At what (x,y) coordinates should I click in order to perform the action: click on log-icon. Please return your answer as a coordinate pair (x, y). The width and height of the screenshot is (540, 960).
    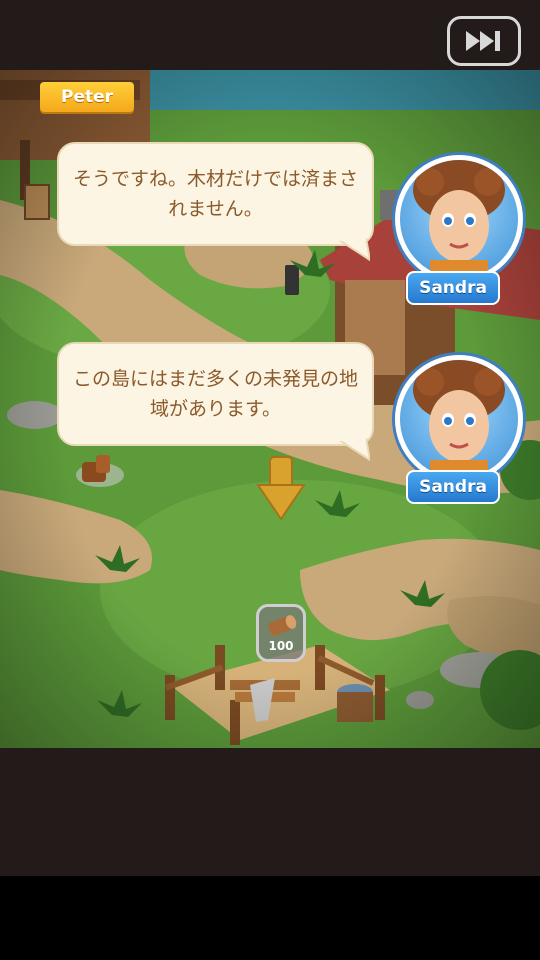
    Looking at the image, I should click on (282, 625).